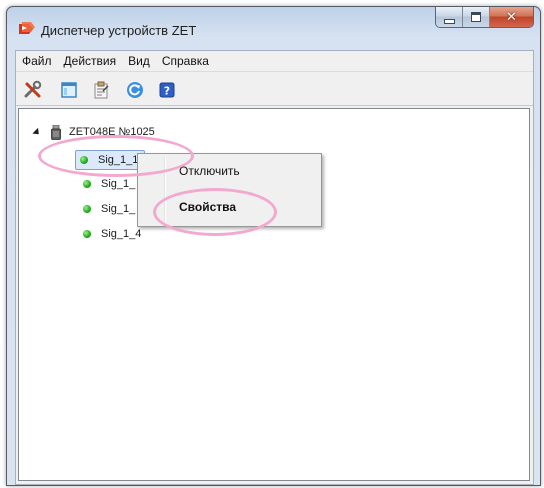 The height and width of the screenshot is (488, 544). I want to click on close-button: ✕, so click(511, 17).